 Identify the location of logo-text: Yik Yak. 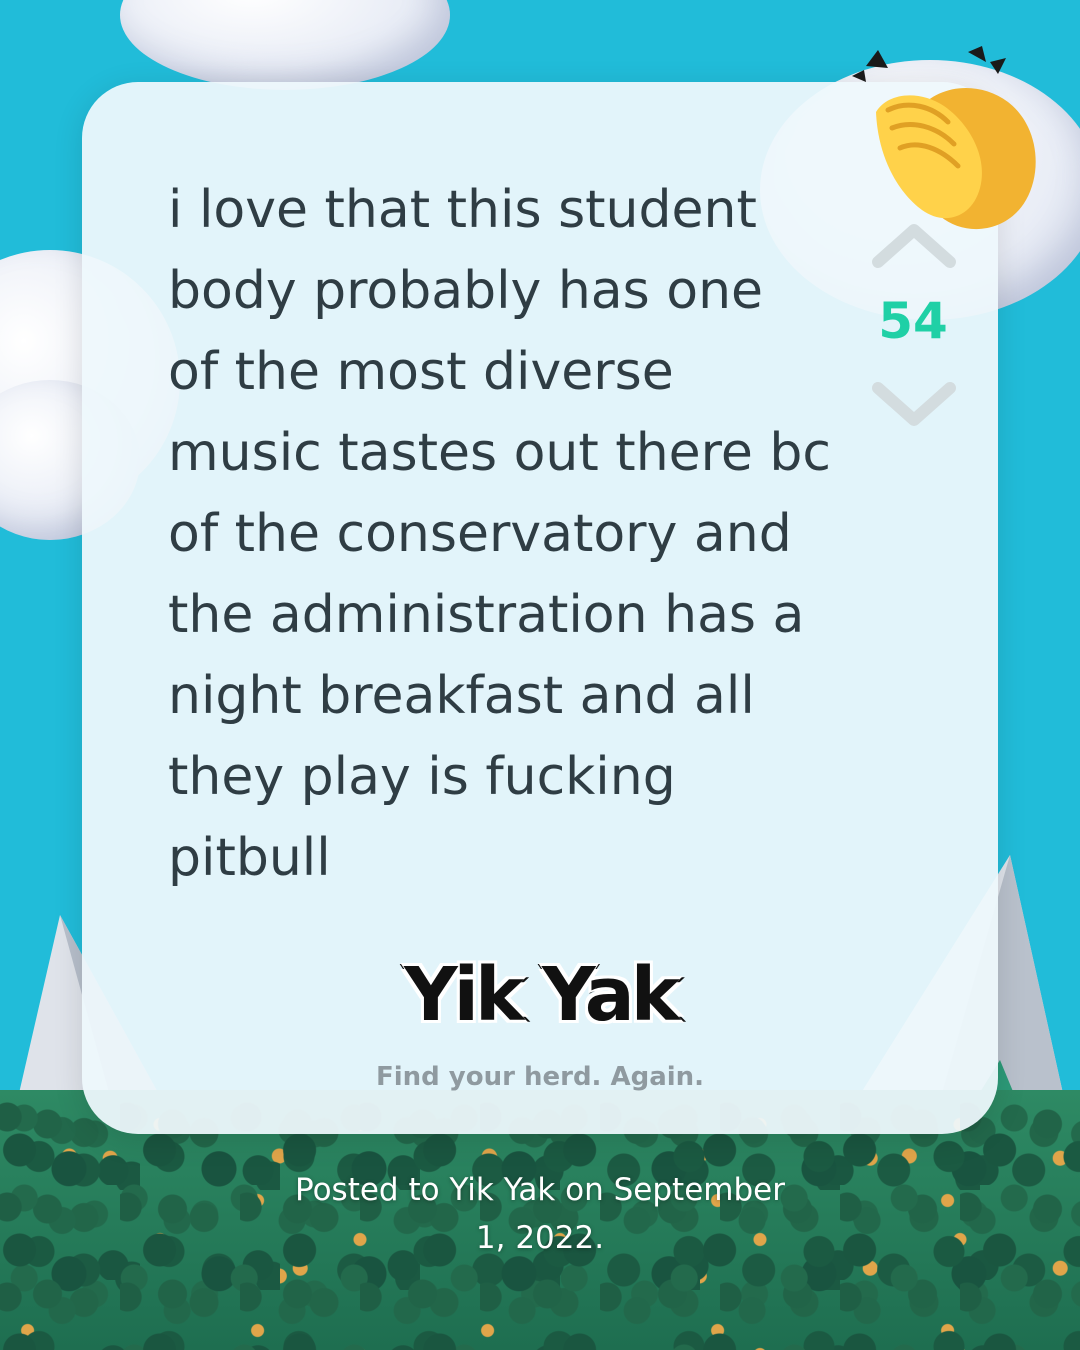
(542, 995).